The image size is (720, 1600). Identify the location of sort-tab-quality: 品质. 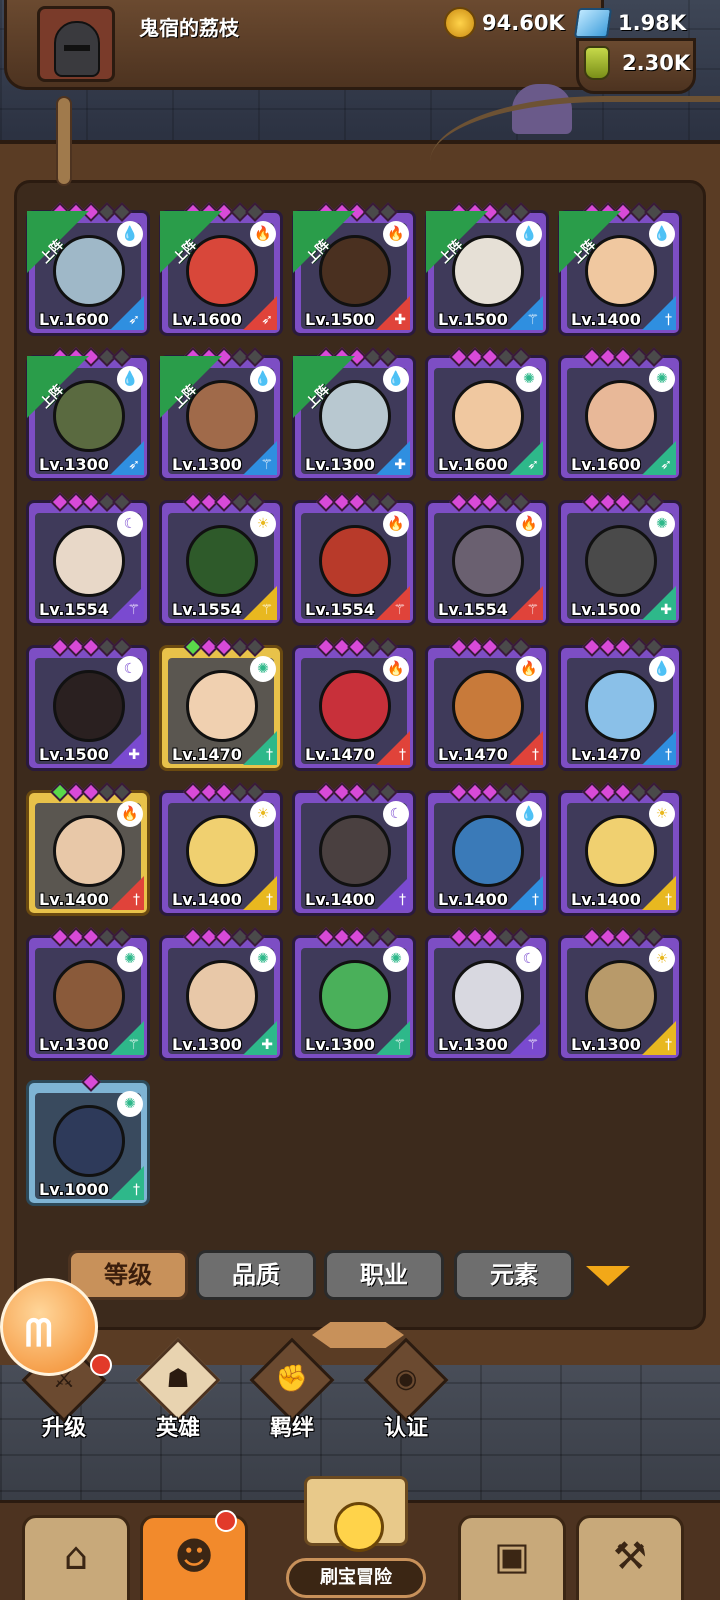
(256, 1275).